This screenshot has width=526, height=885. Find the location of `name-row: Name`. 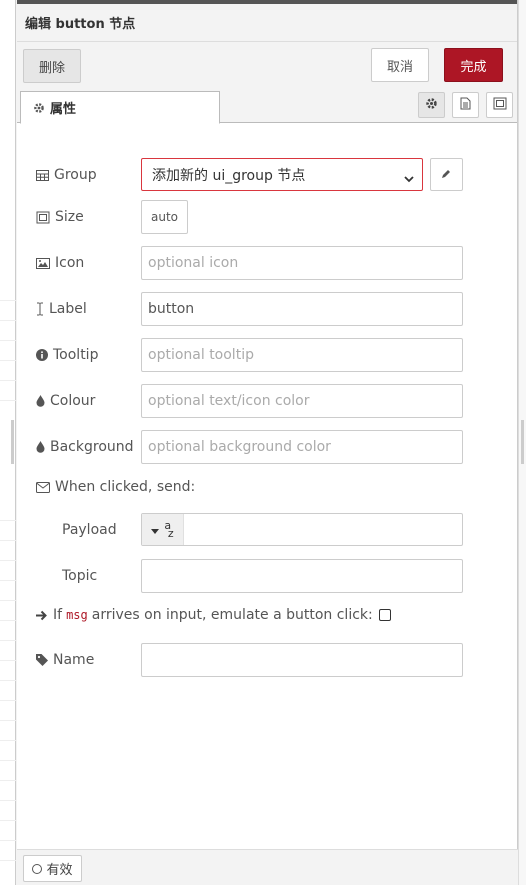

name-row: Name is located at coordinates (267, 660).